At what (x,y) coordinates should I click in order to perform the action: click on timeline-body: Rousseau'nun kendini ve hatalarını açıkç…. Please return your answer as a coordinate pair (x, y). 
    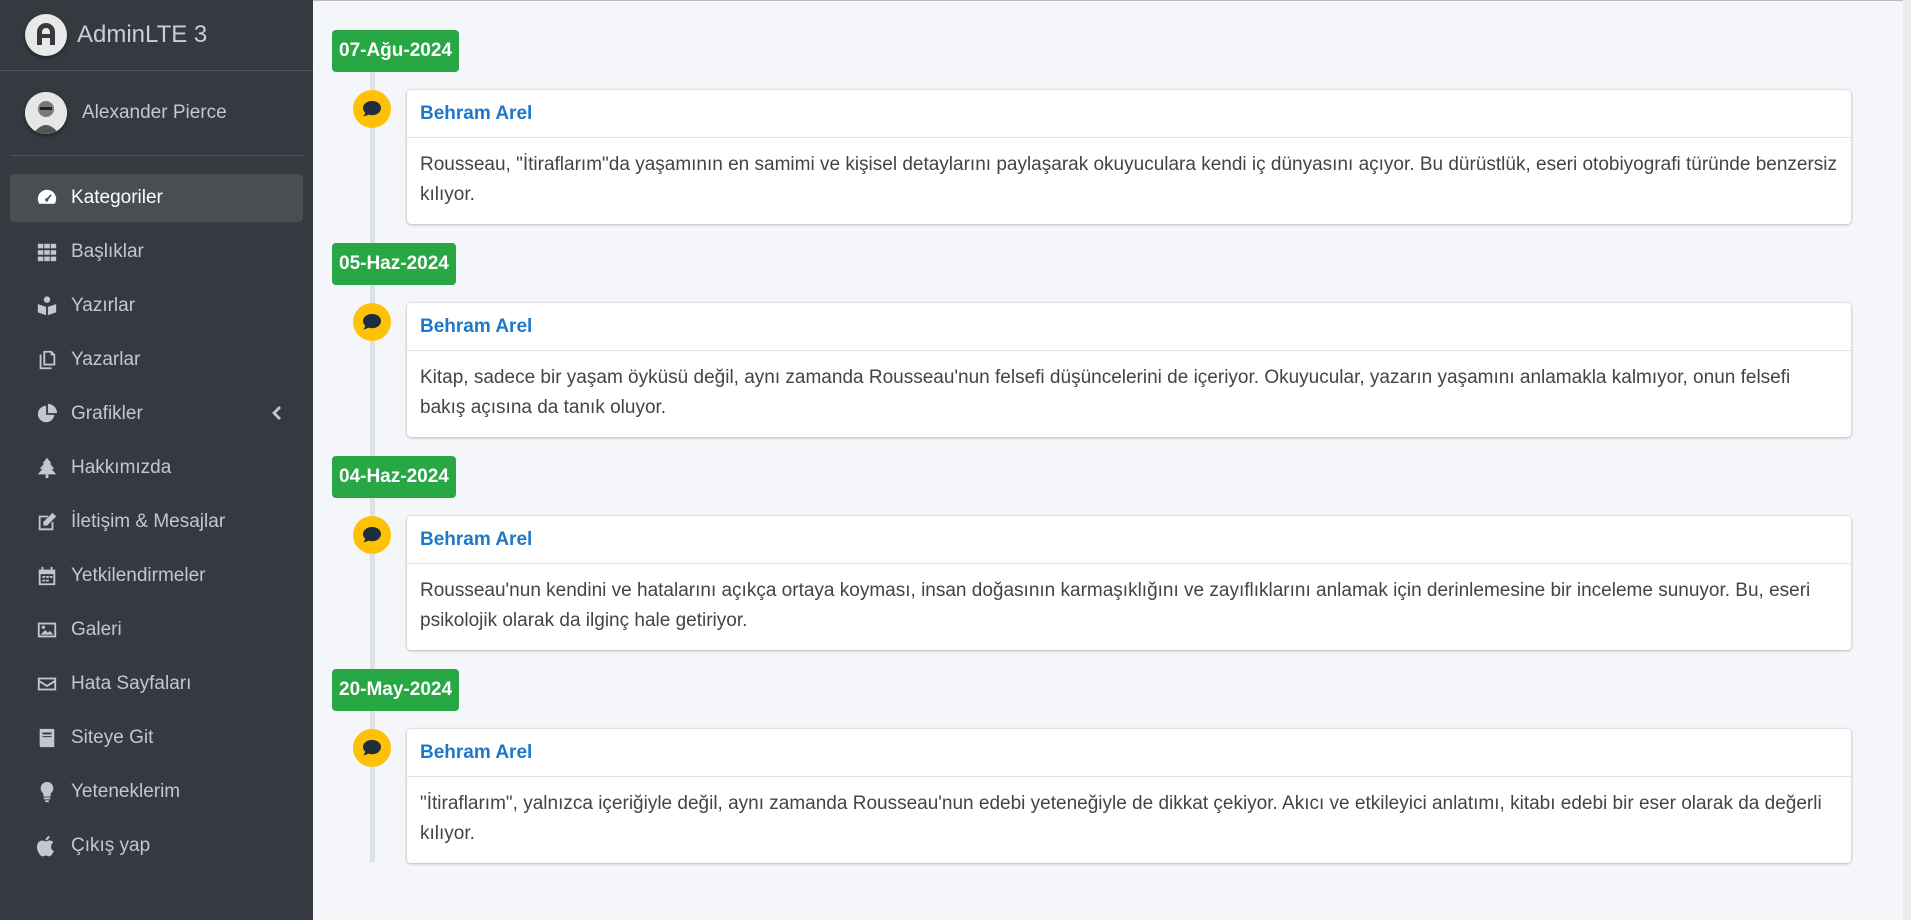
    Looking at the image, I should click on (1115, 605).